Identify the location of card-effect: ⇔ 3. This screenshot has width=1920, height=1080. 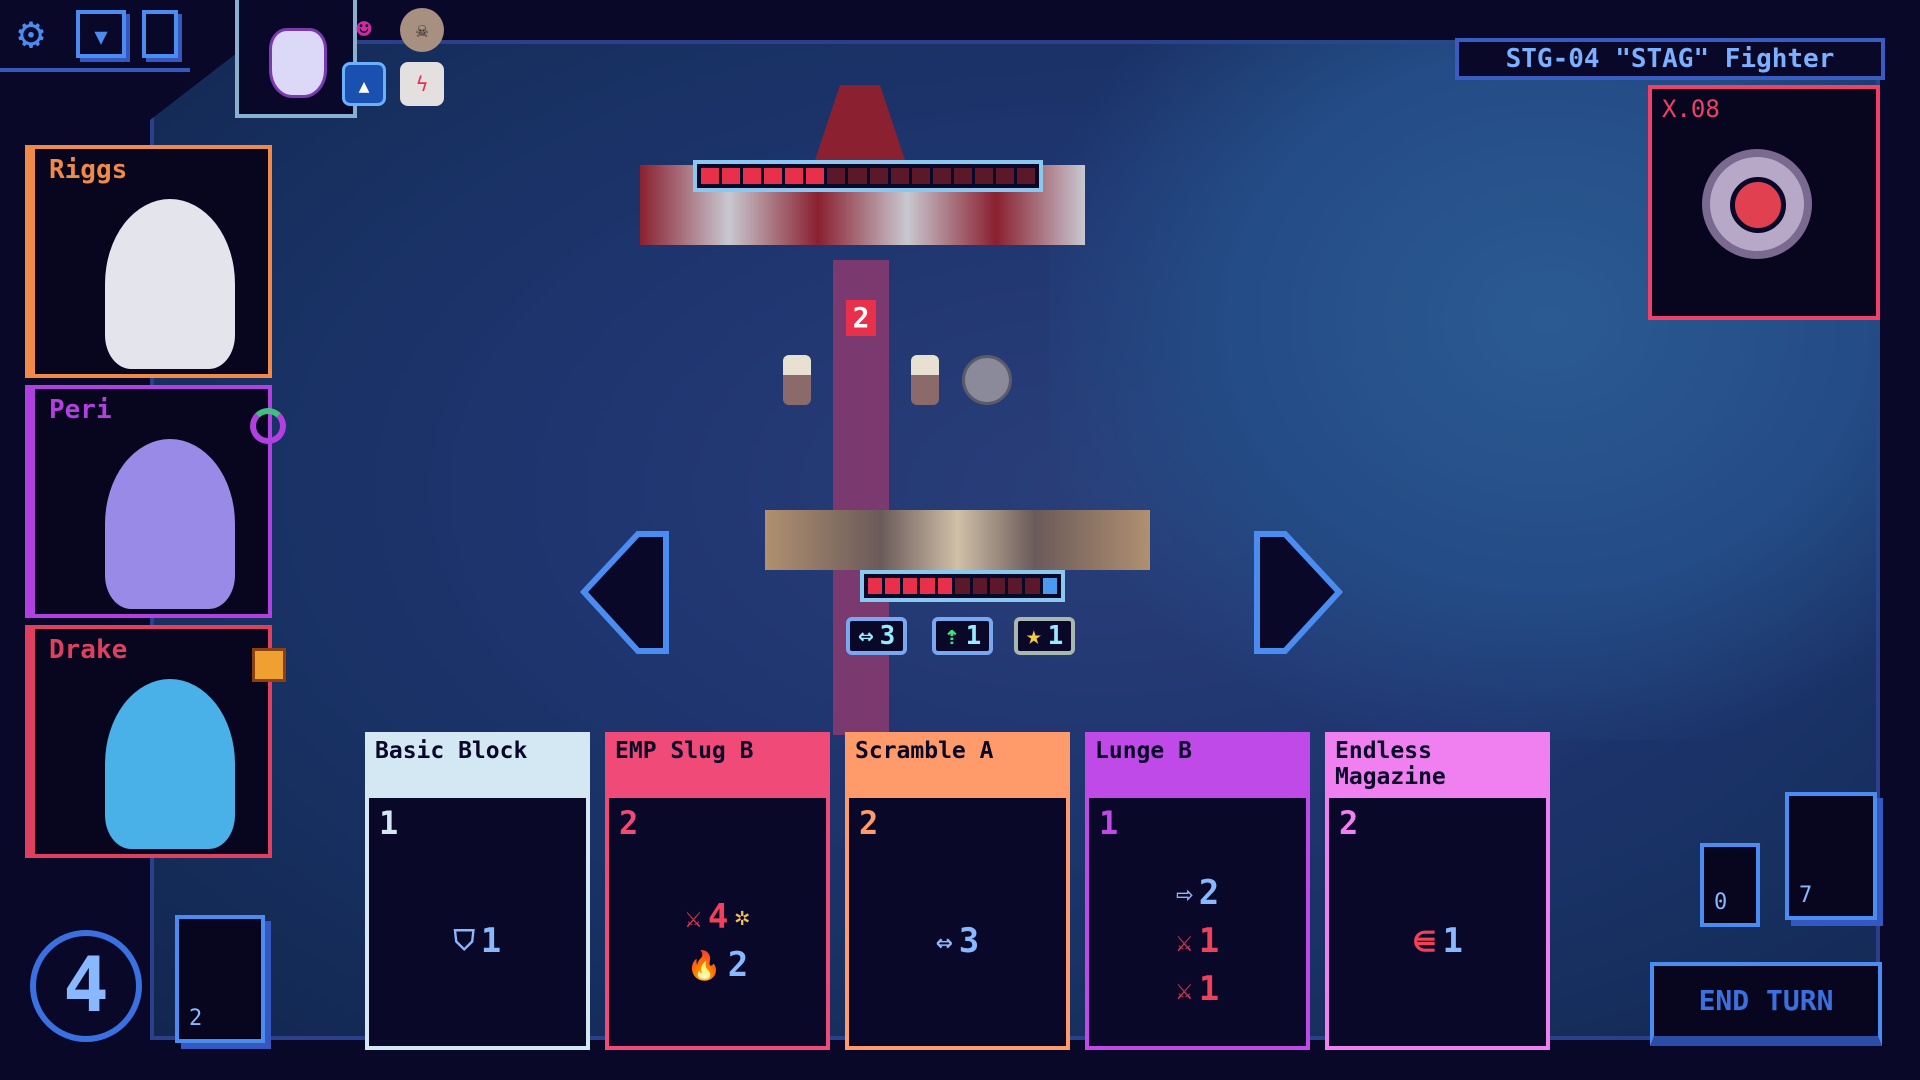
(957, 941).